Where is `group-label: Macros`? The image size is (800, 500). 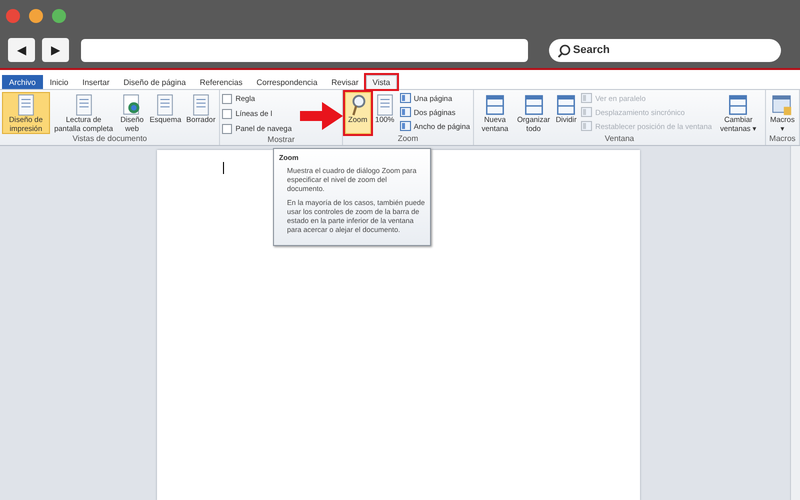
group-label: Macros is located at coordinates (782, 139).